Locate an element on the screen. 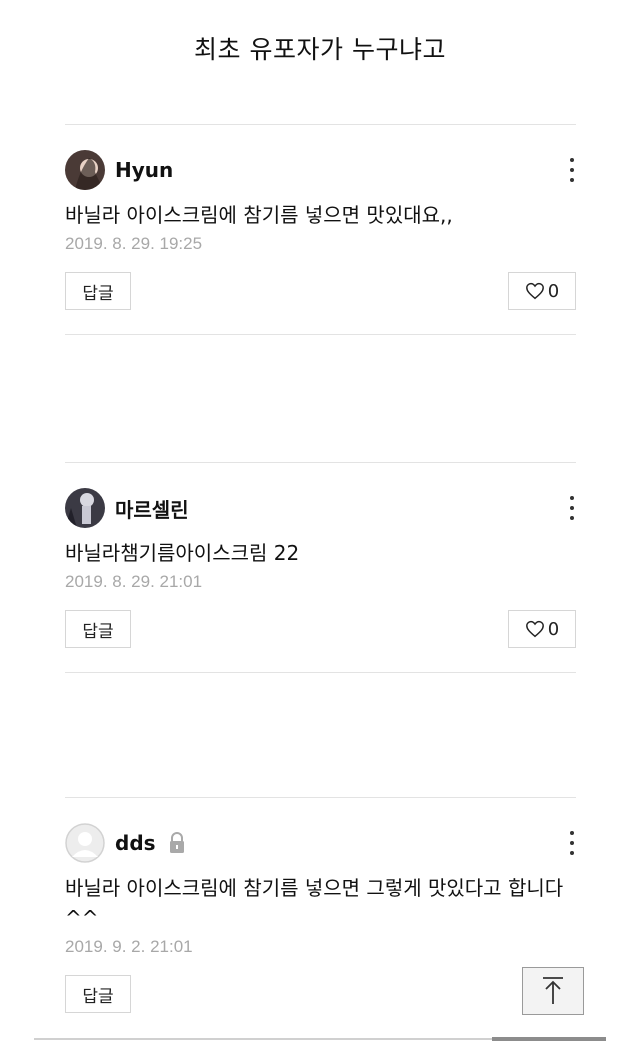  author-name: 마르셀린 is located at coordinates (152, 508).